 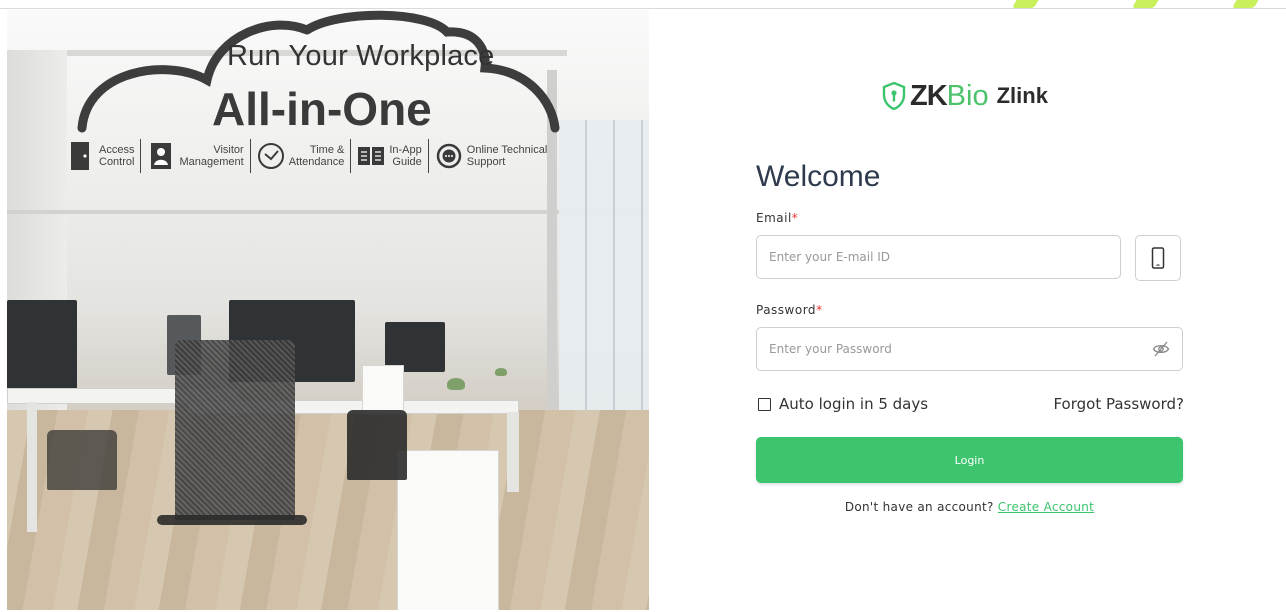 I want to click on signup-prompt: Don't have an account? Create Account, so click(x=969, y=507).